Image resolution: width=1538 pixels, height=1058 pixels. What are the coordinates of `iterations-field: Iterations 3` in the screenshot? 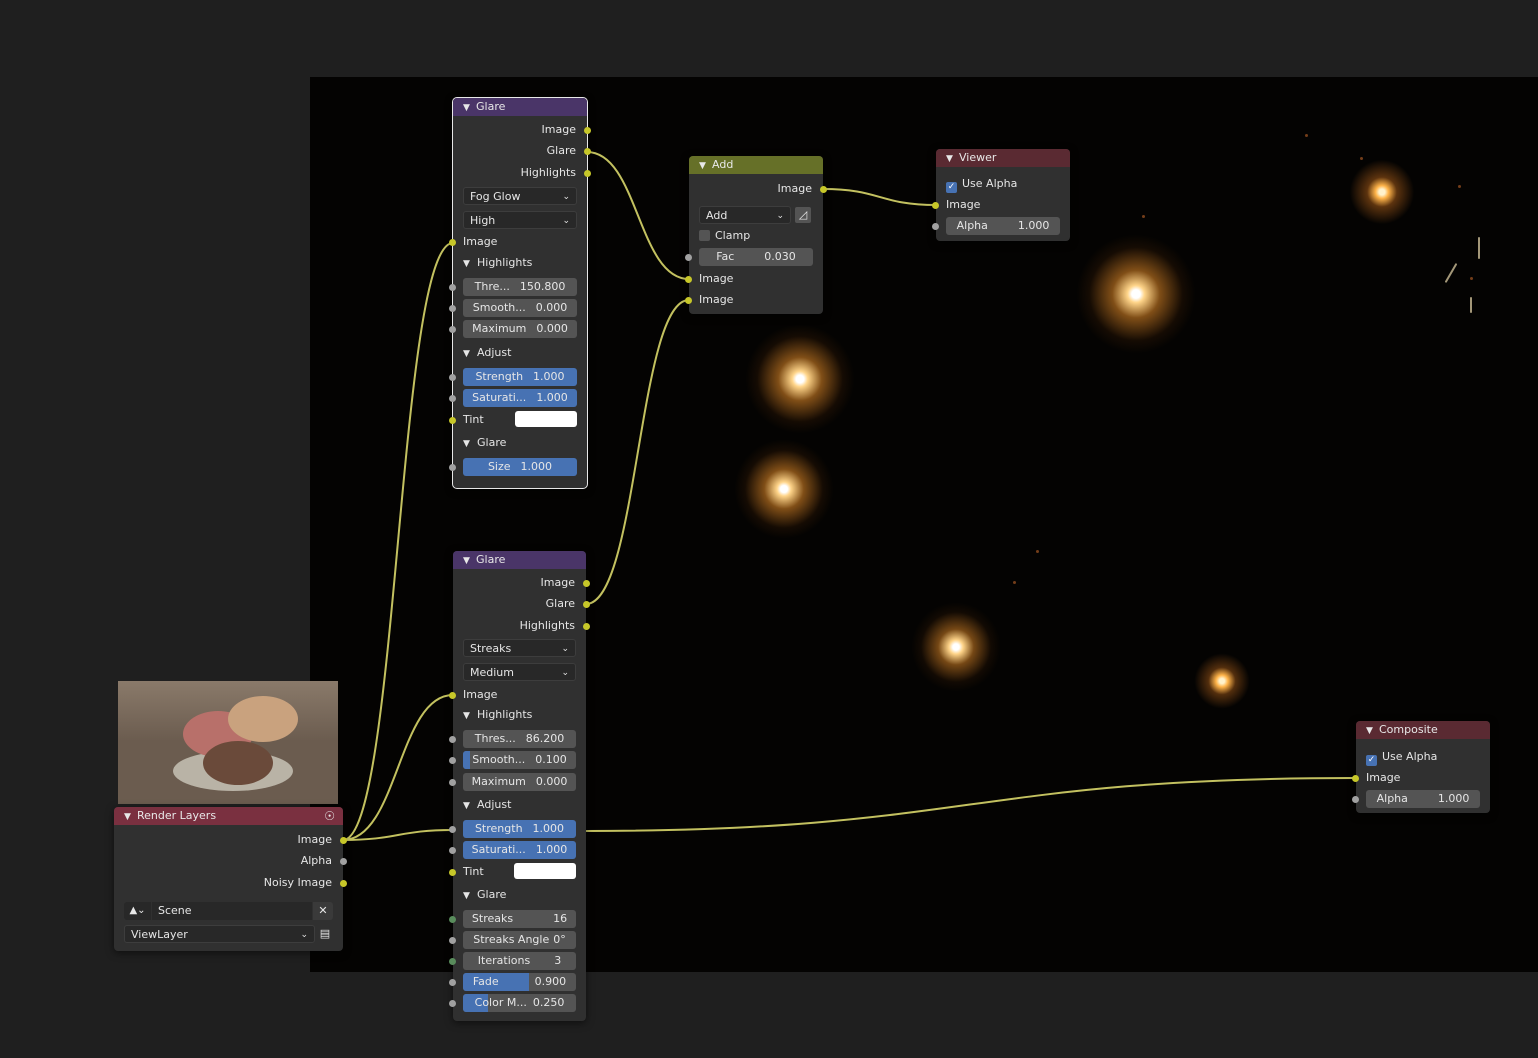 It's located at (519, 961).